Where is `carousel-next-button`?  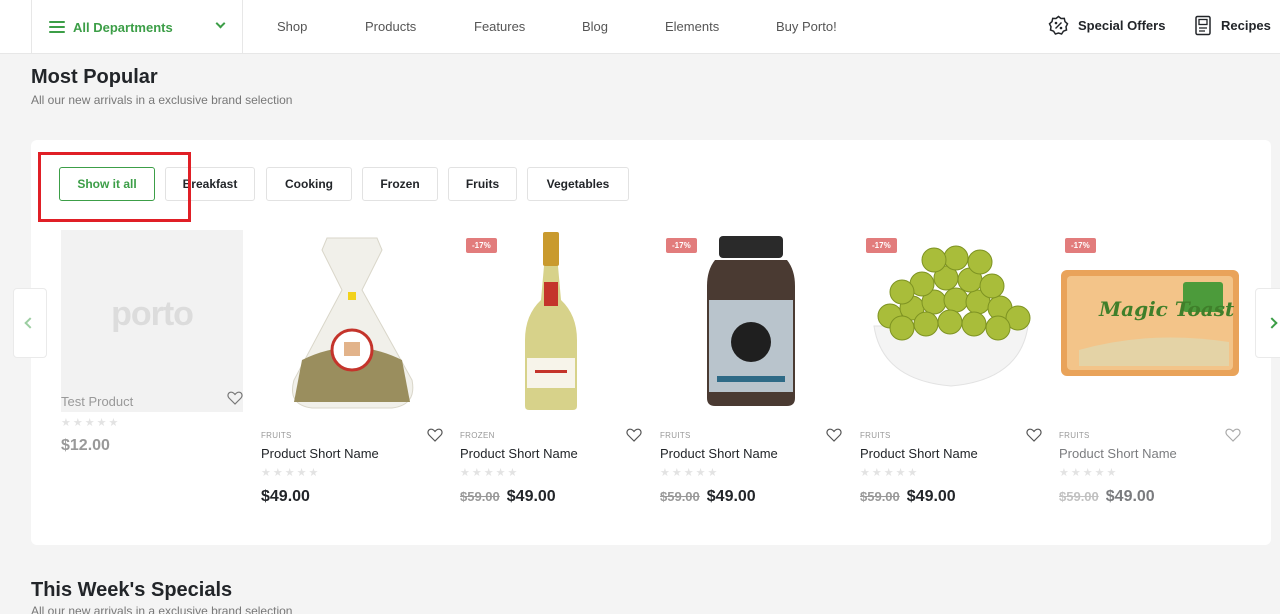 carousel-next-button is located at coordinates (1267, 323).